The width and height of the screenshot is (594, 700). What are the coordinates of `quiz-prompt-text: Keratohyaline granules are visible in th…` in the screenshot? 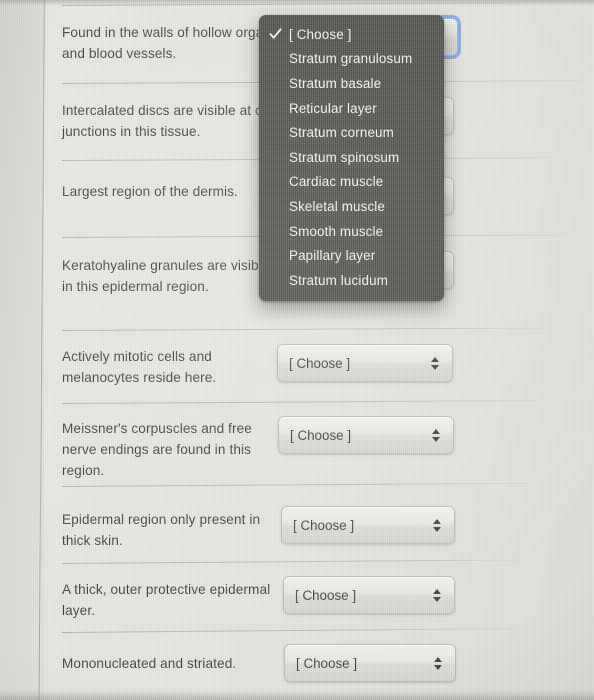 It's located at (166, 276).